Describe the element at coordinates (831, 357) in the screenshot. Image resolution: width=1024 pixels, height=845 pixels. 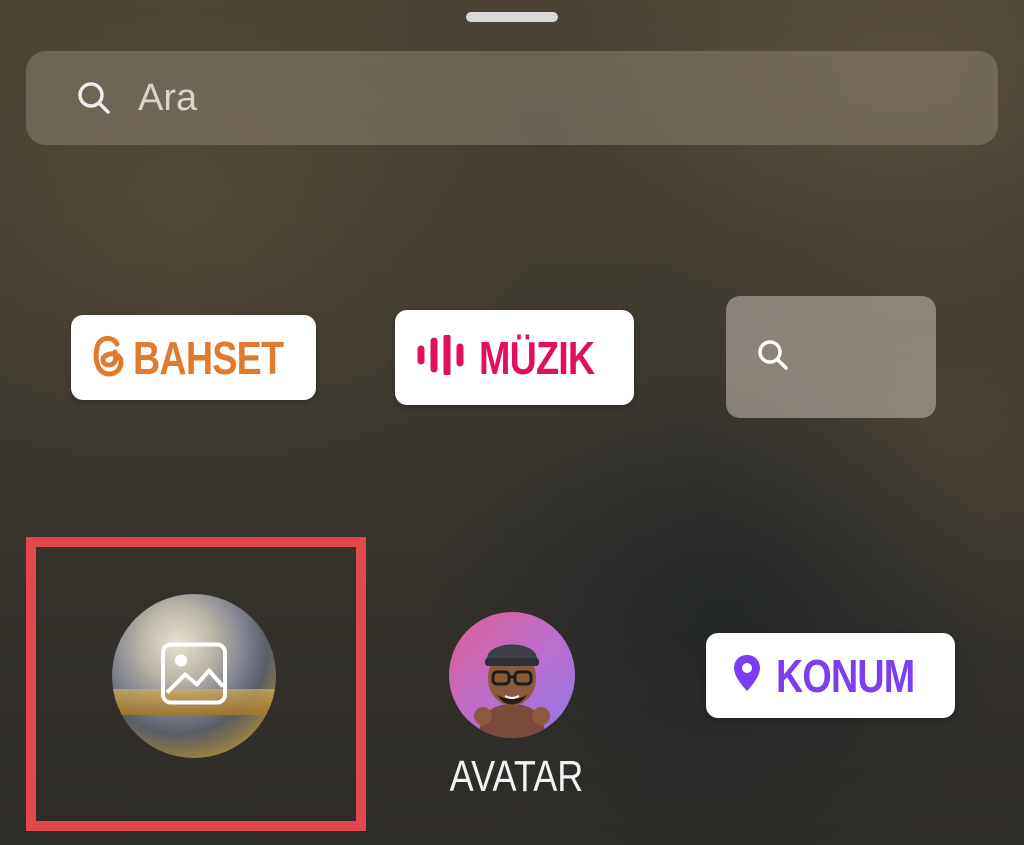
I see `search-sticker` at that location.